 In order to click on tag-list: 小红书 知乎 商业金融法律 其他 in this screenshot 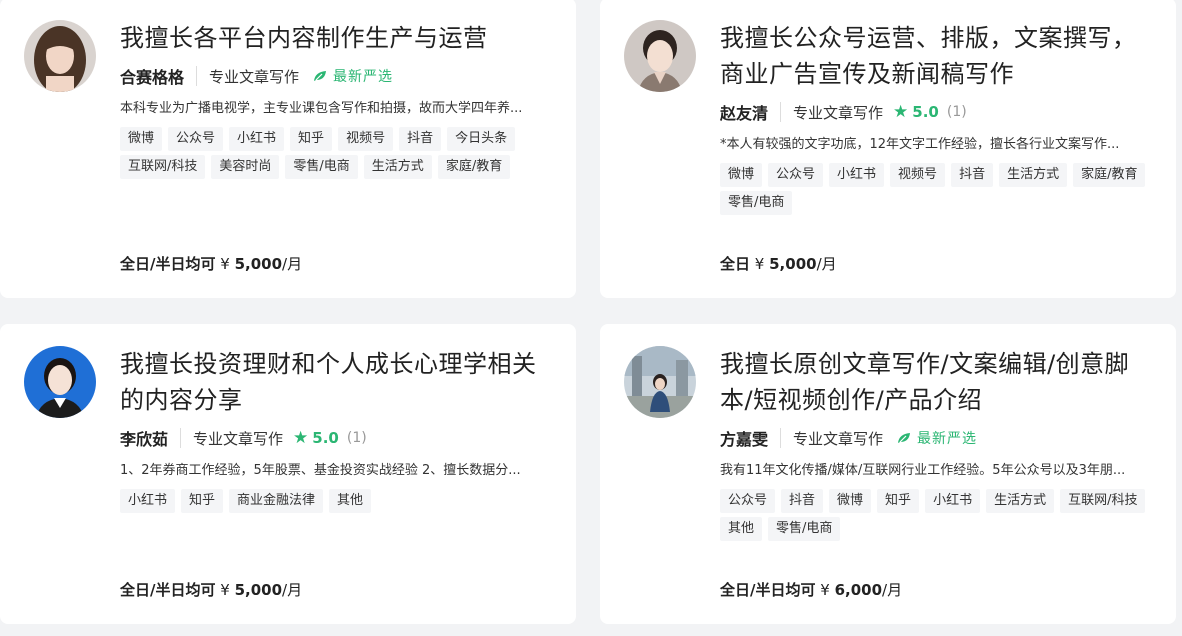, I will do `click(340, 503)`.